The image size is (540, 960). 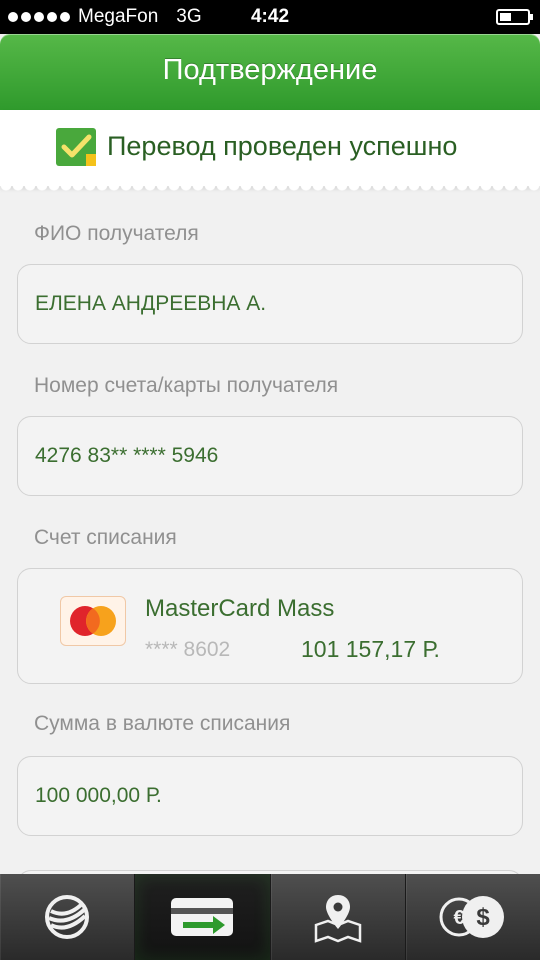 I want to click on status-bar: MegaFon 3G 4:42, so click(x=270, y=17).